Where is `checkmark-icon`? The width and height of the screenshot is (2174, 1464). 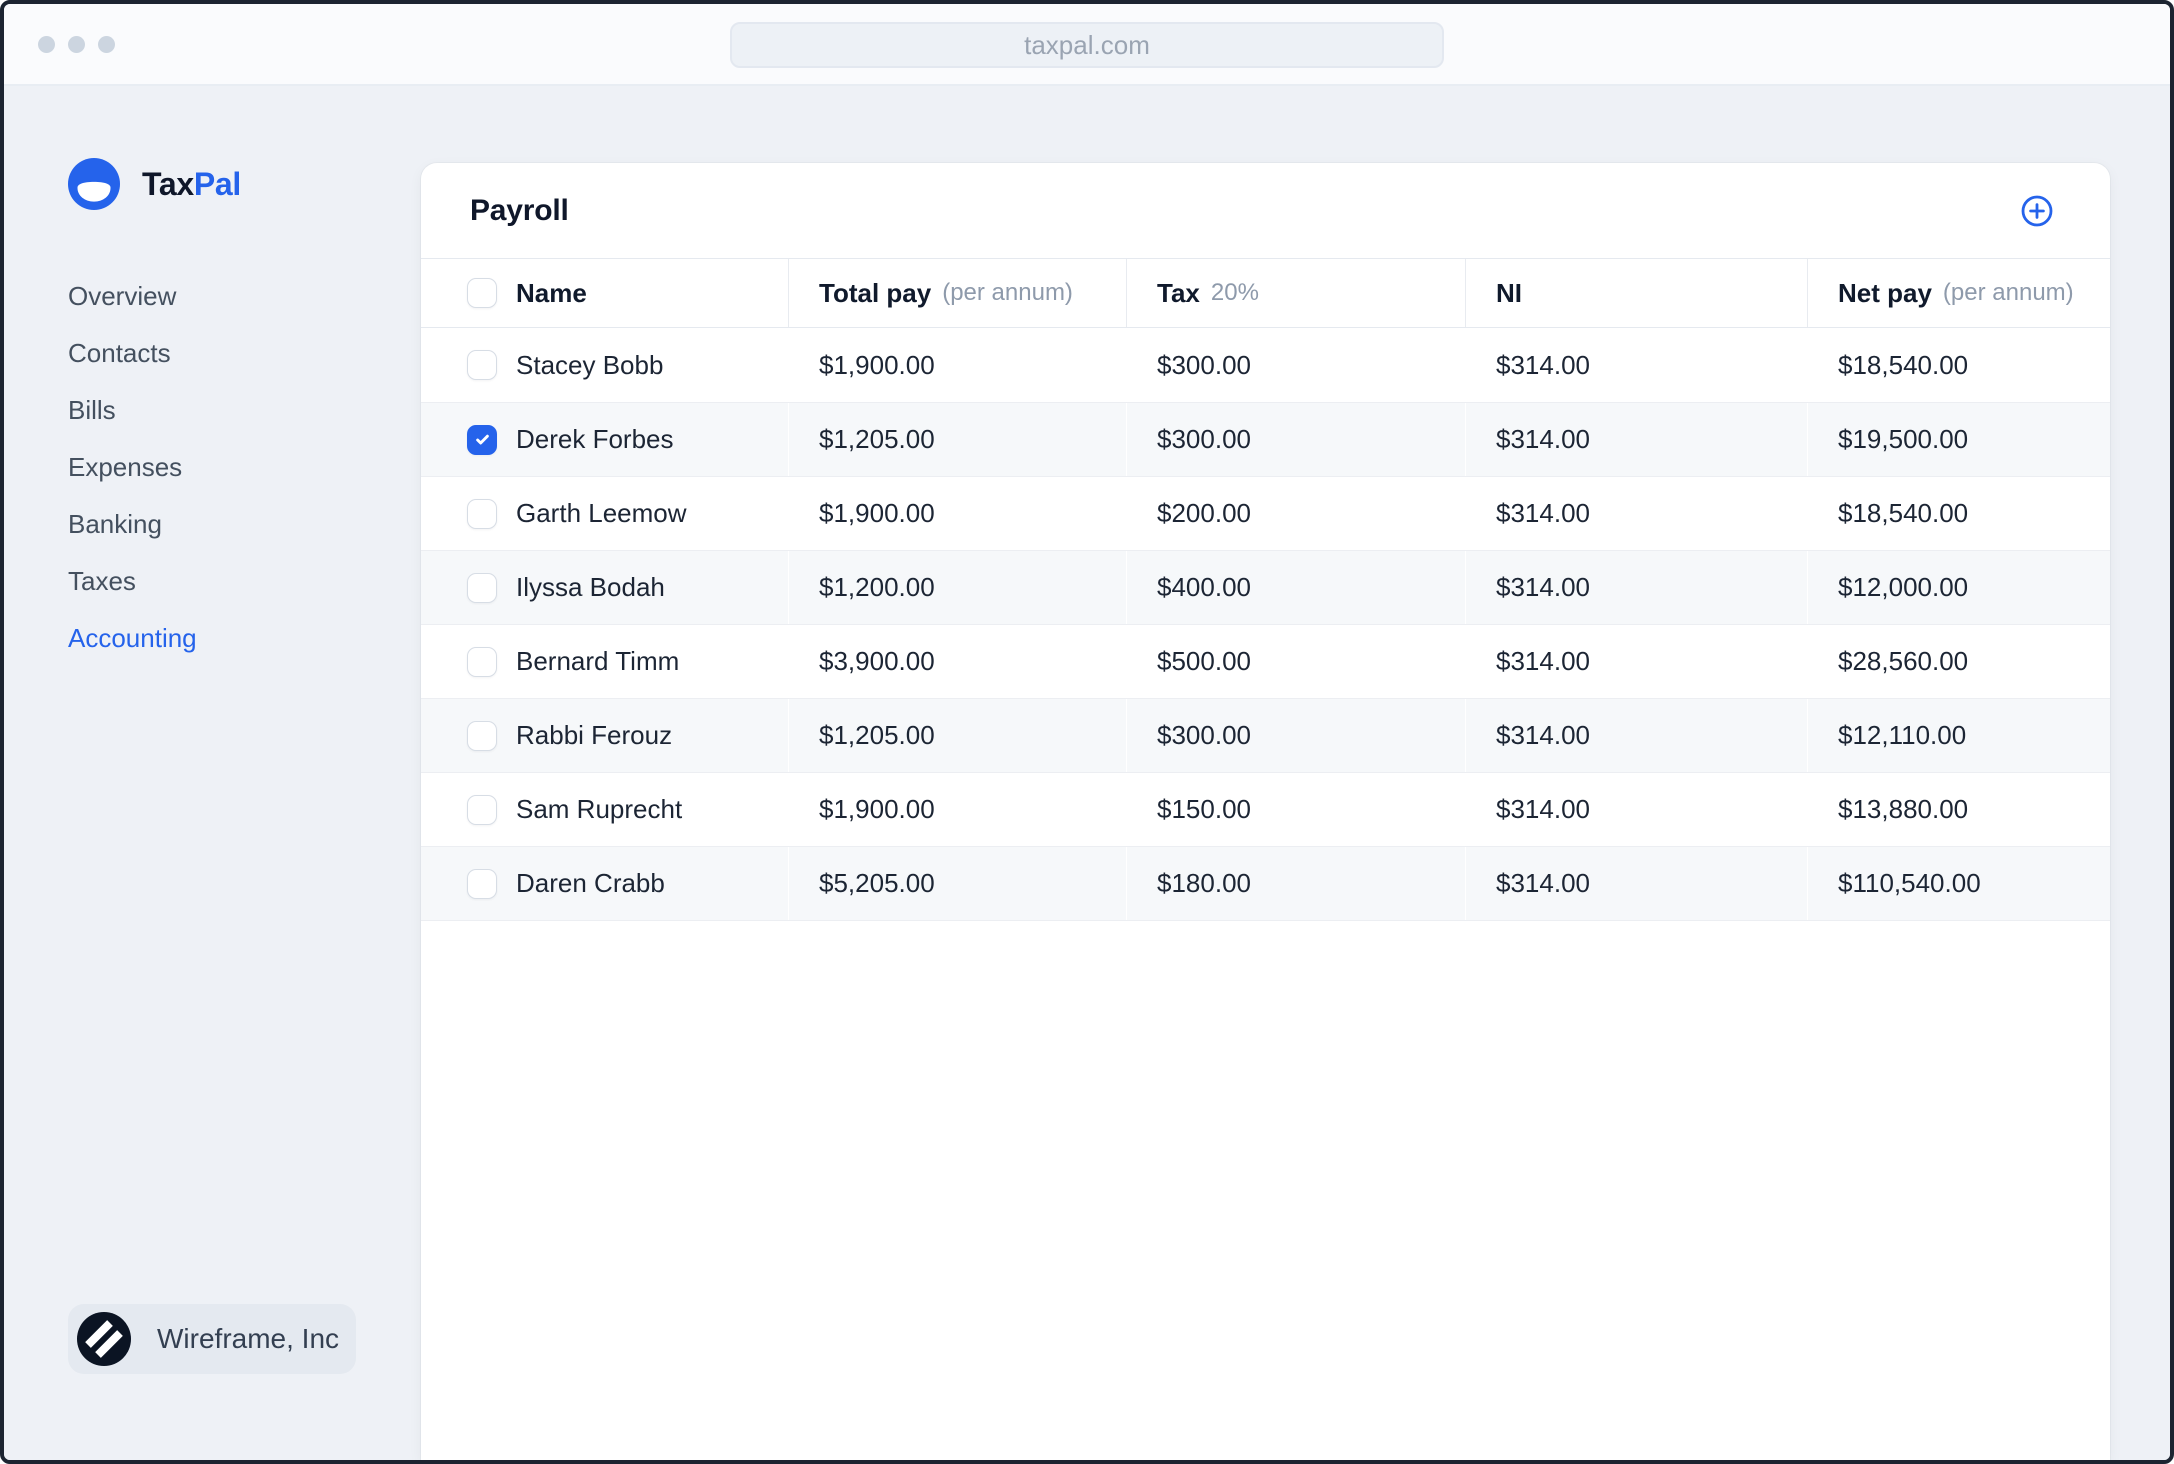
checkmark-icon is located at coordinates (482, 439).